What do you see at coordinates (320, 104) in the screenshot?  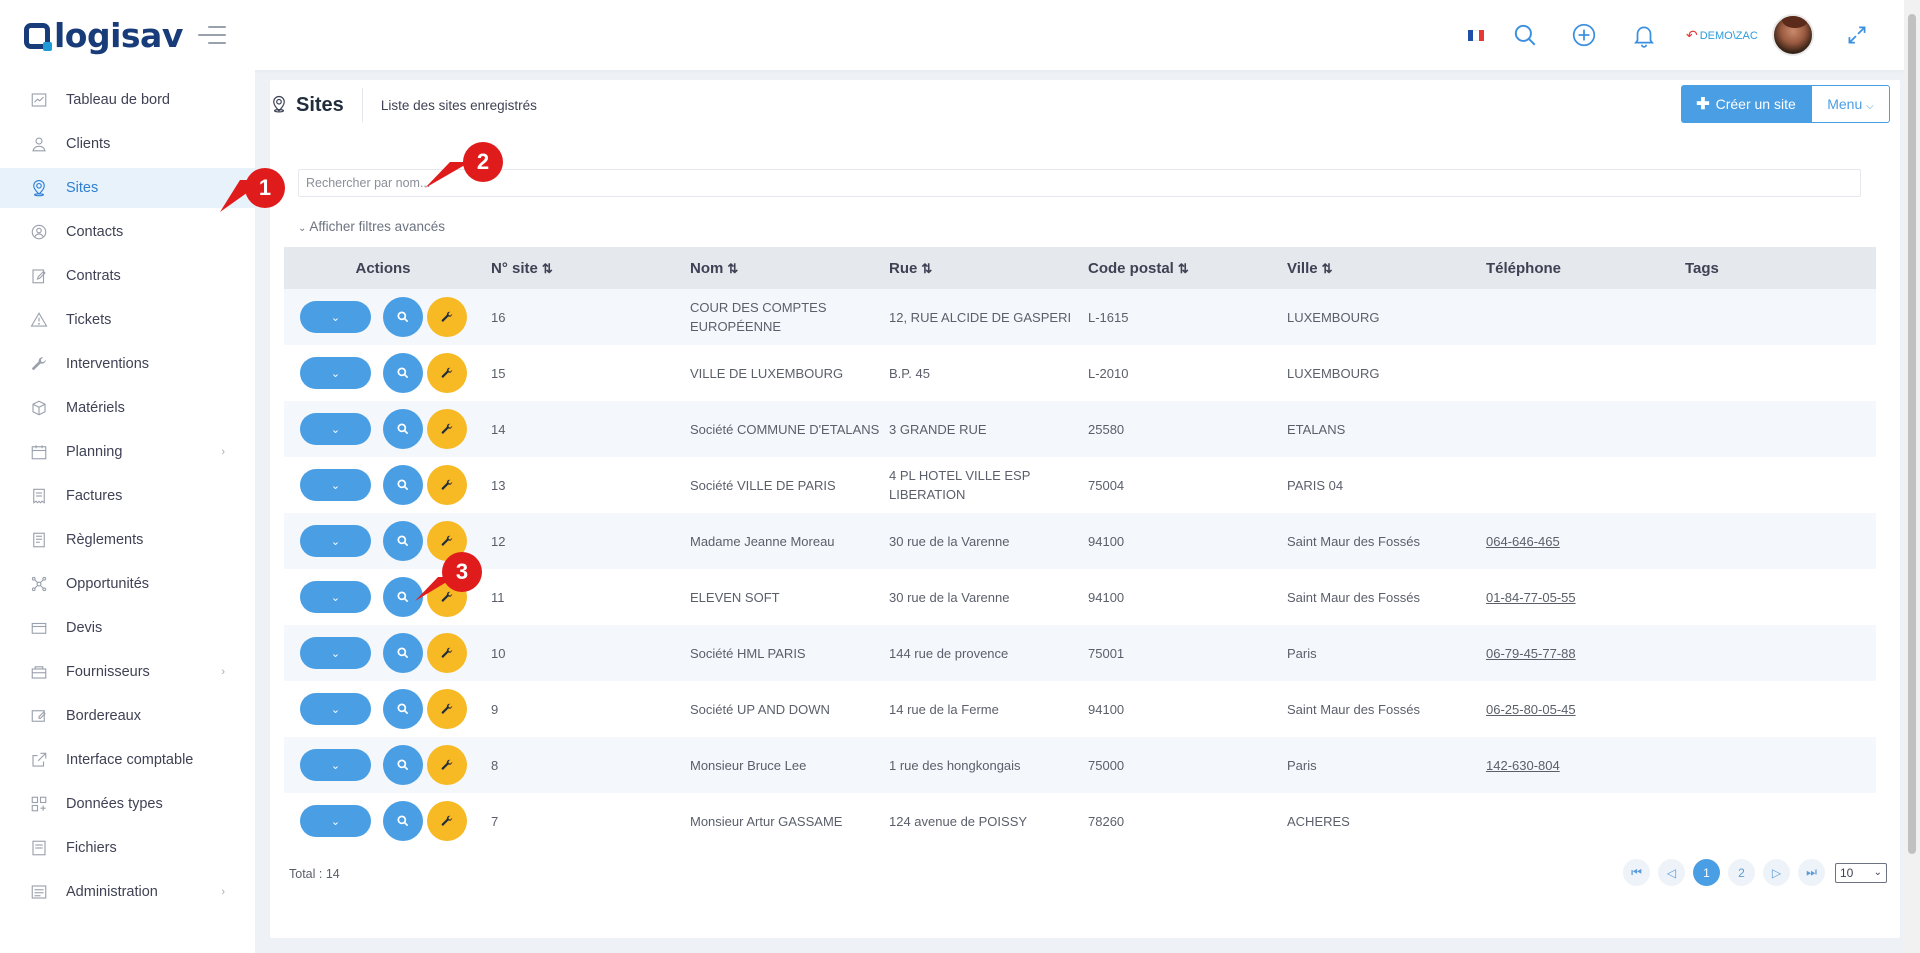 I see `page-title: Sites` at bounding box center [320, 104].